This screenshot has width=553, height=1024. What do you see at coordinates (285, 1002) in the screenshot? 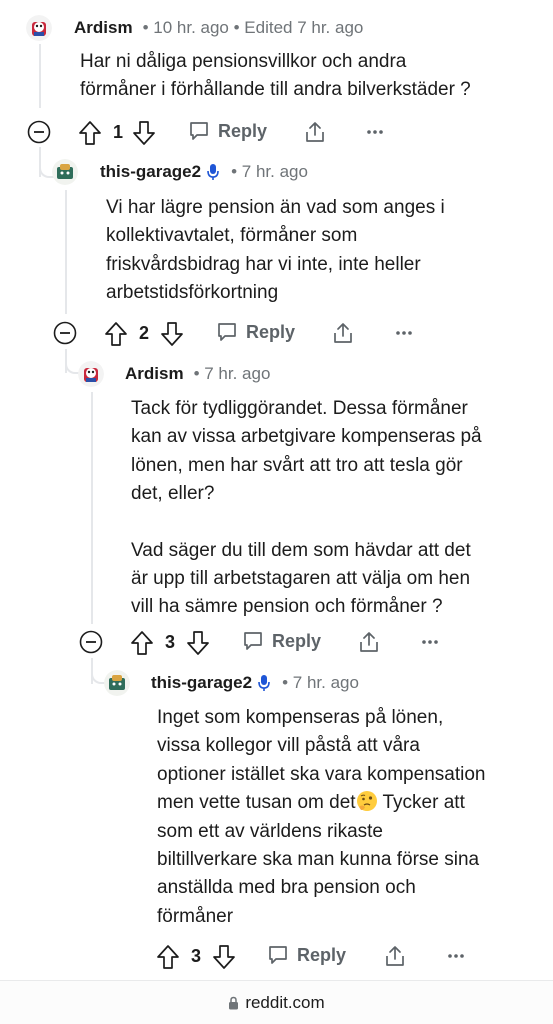
I see `url-text: reddit.com` at bounding box center [285, 1002].